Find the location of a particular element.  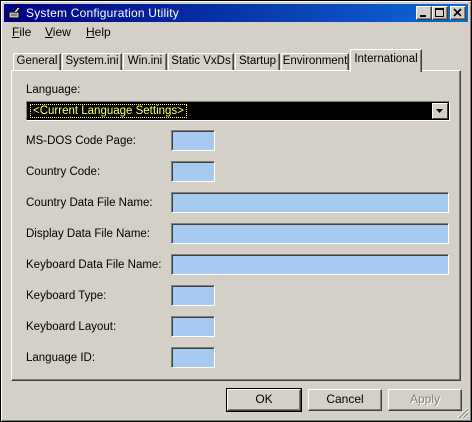

apply-button: Apply is located at coordinates (425, 400).